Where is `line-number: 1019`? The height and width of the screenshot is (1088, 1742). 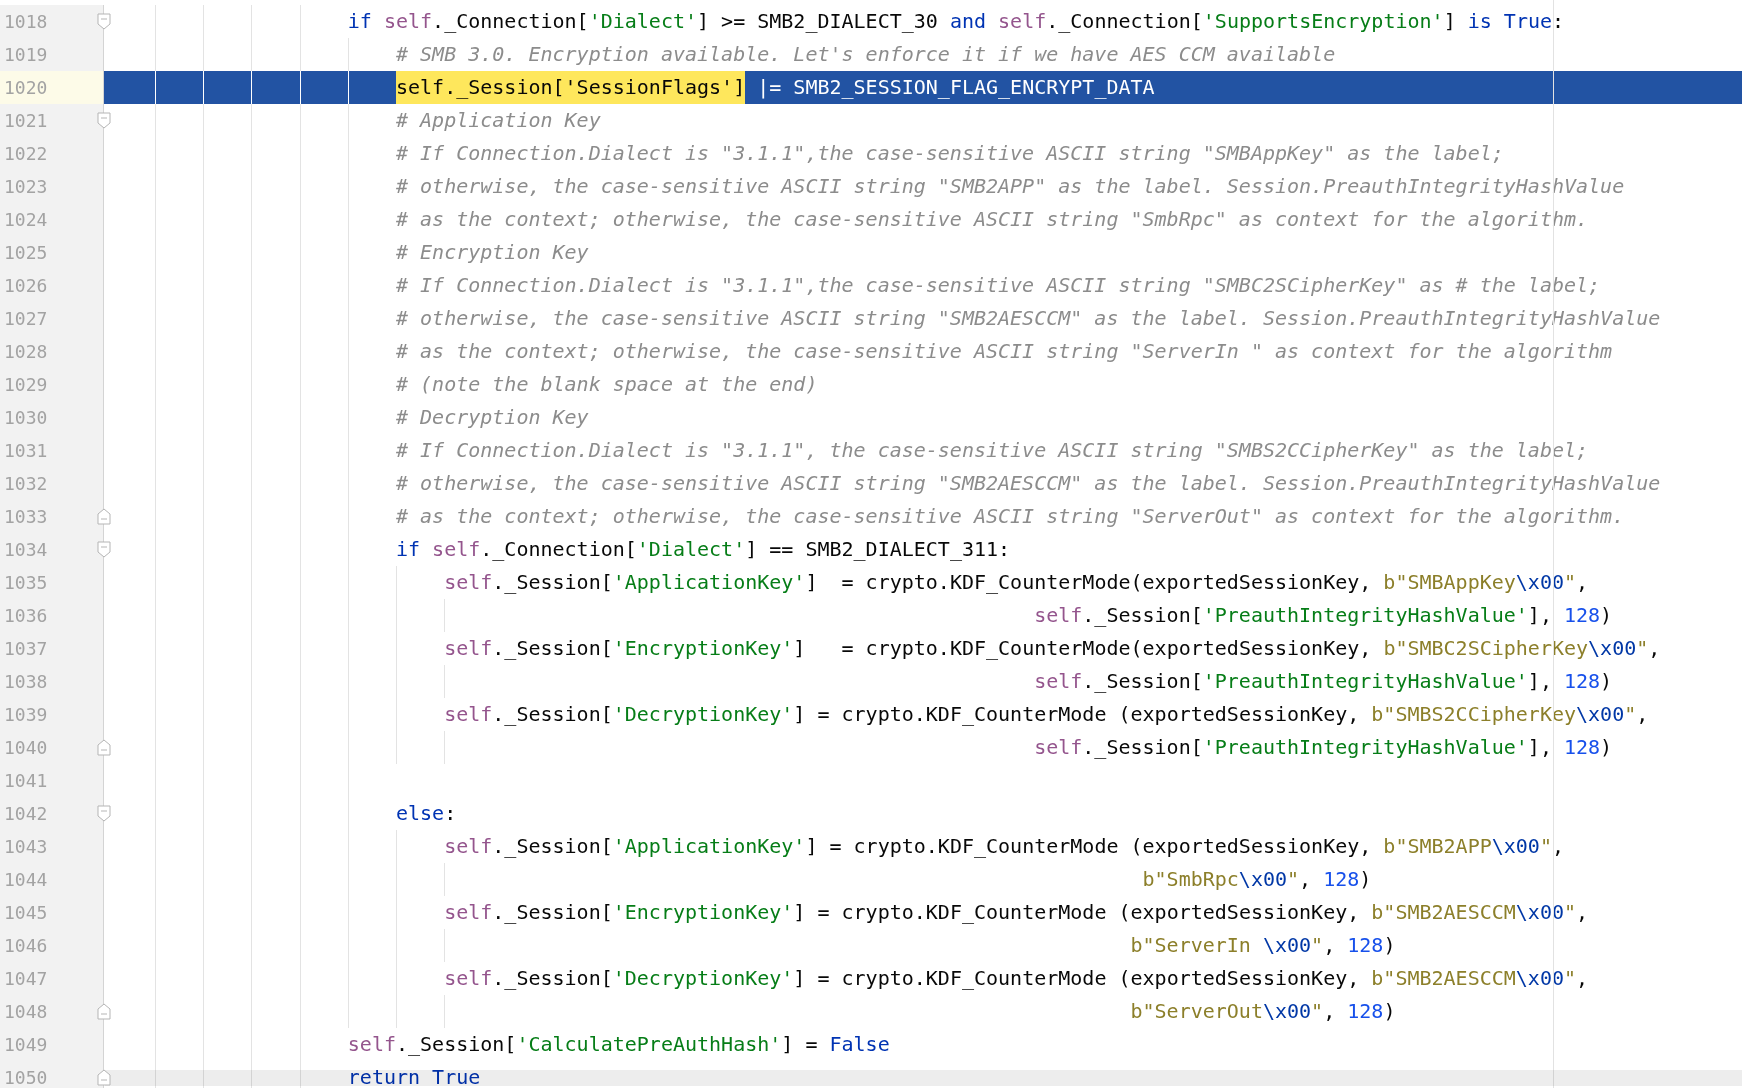
line-number: 1019 is located at coordinates (52, 54).